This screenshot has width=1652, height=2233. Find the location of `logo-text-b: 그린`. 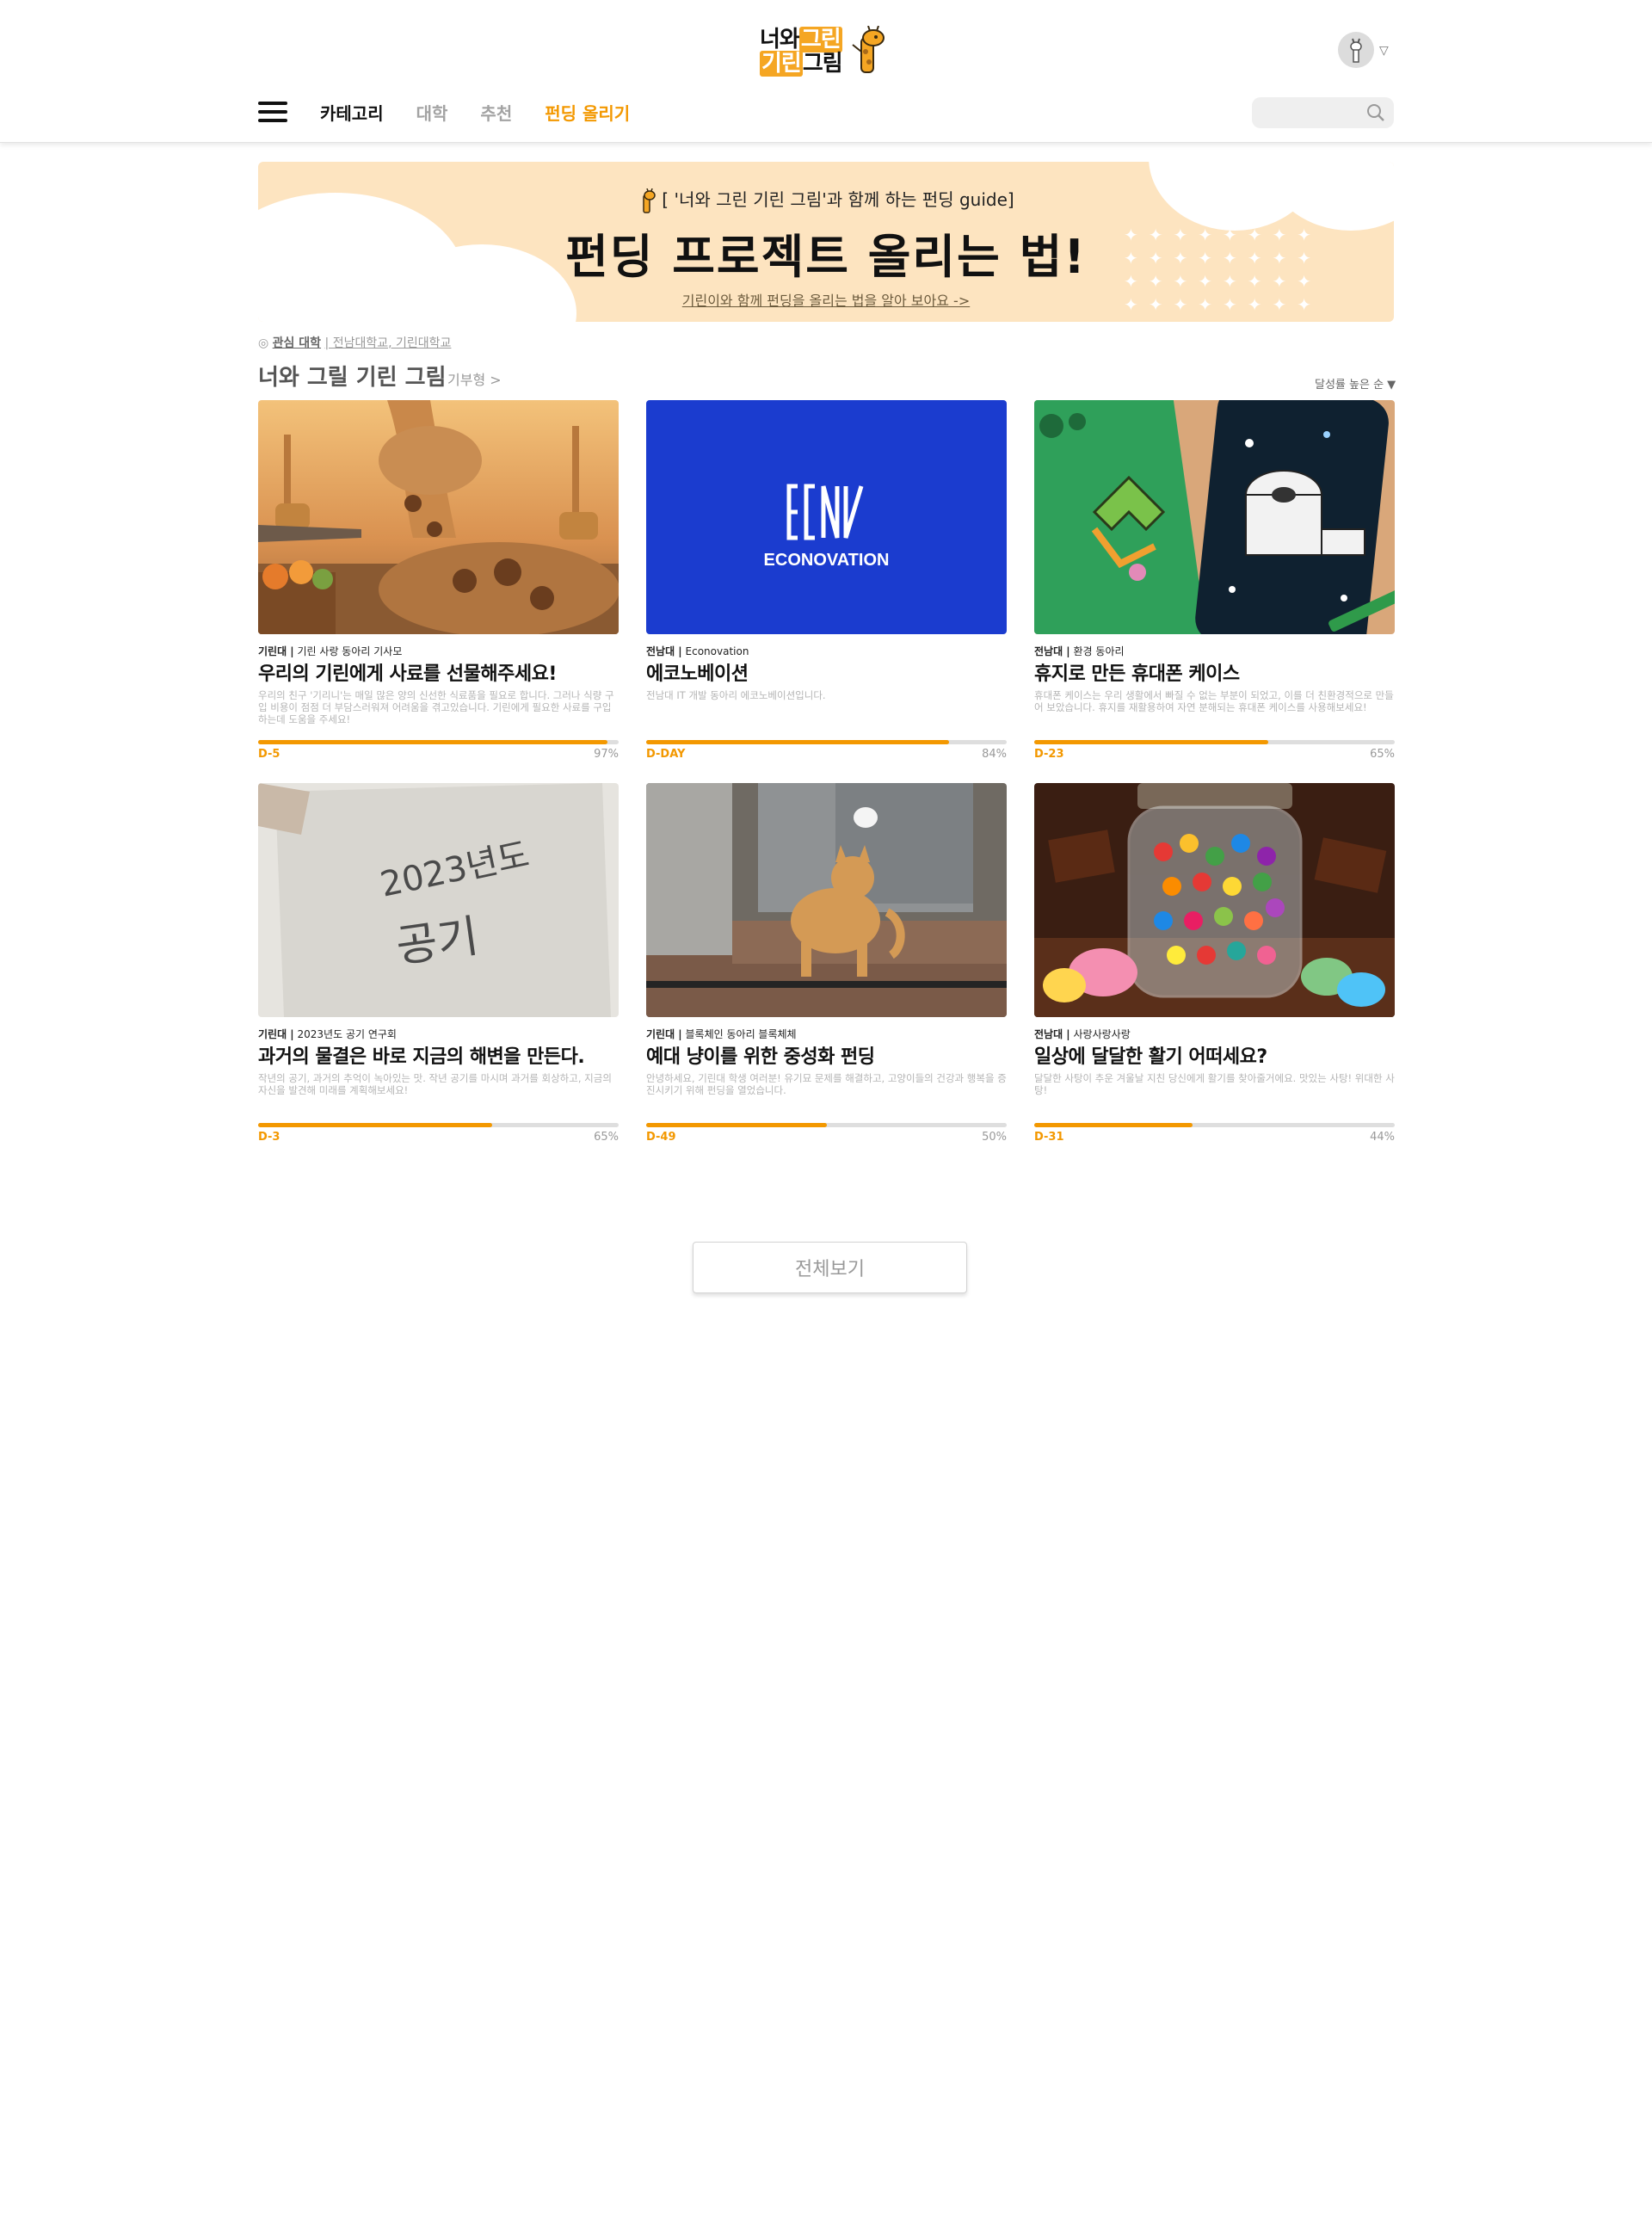

logo-text-b: 그린 is located at coordinates (820, 39).